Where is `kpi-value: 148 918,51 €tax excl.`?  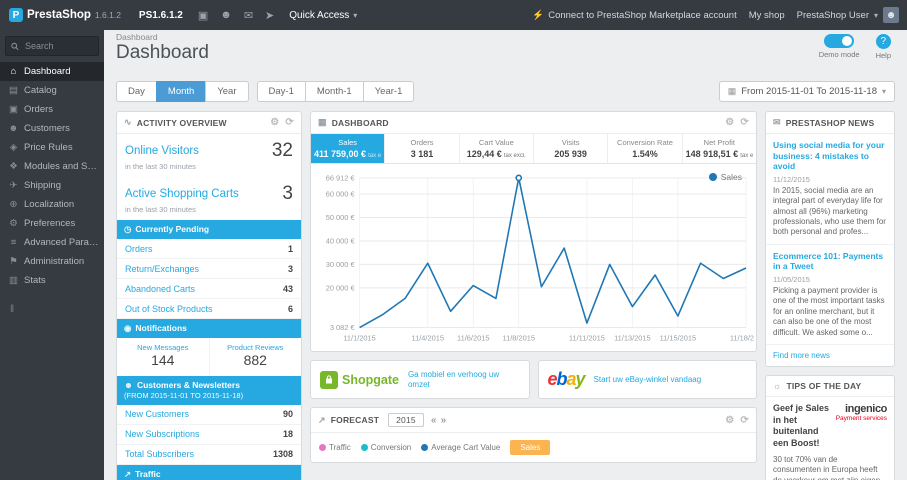 kpi-value: 148 918,51 €tax excl. is located at coordinates (719, 154).